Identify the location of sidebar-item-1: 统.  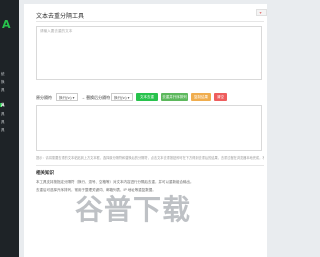
(3, 74).